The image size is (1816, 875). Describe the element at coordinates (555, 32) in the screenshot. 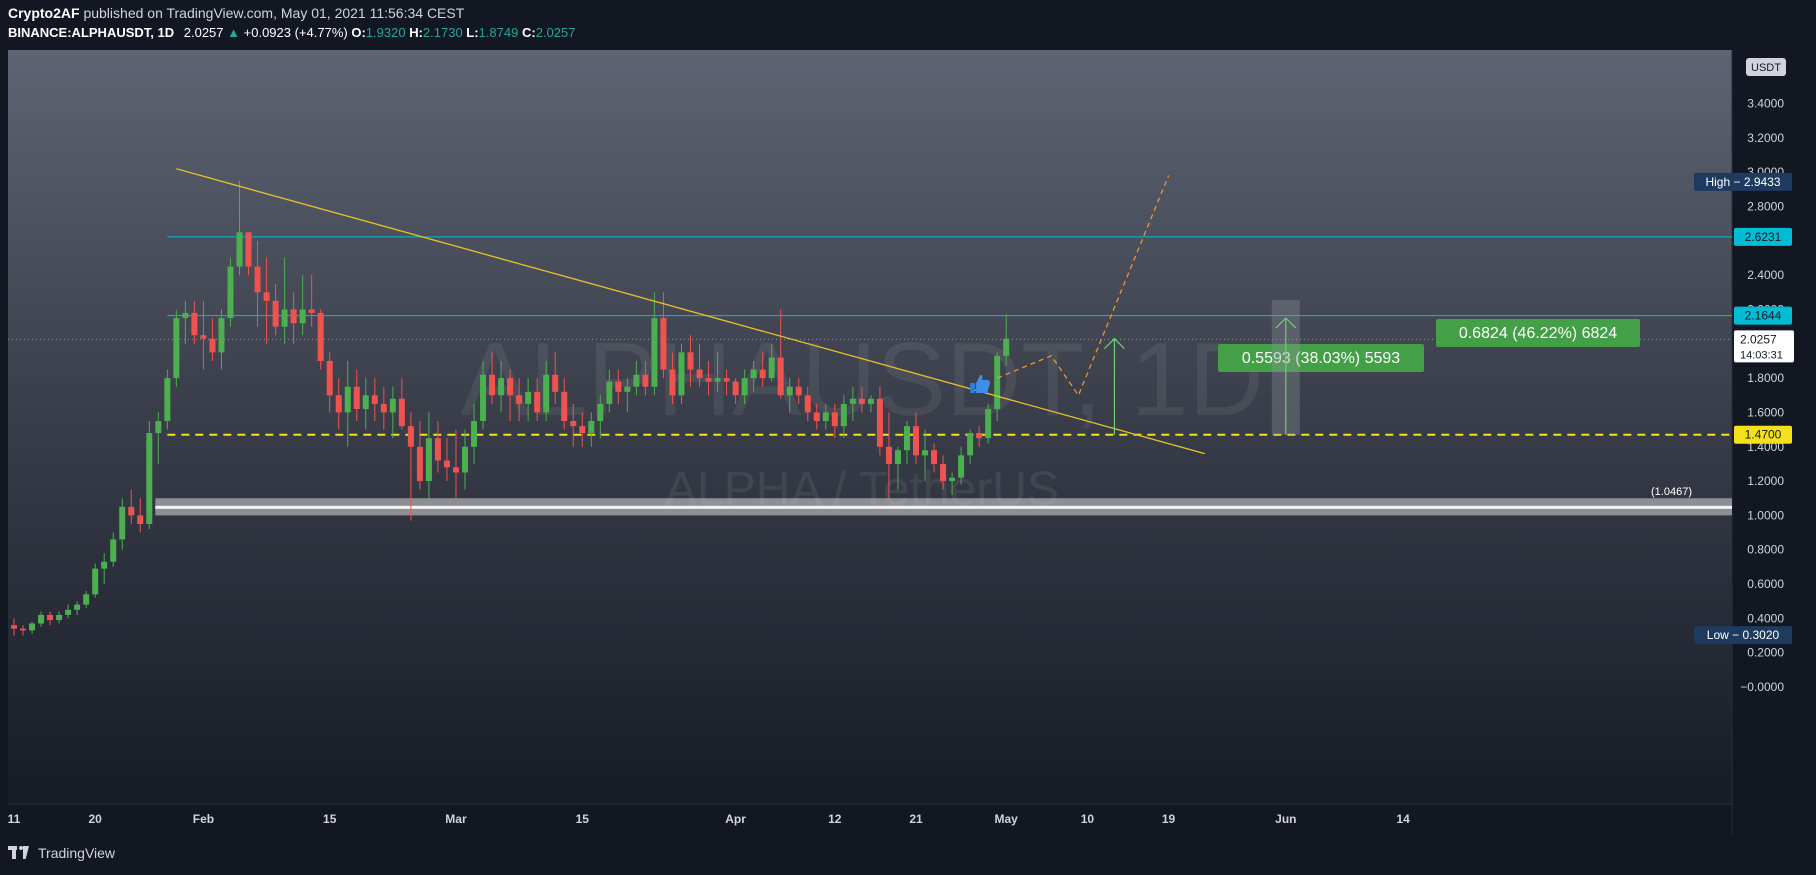

I see `close-value: 2.0257` at that location.